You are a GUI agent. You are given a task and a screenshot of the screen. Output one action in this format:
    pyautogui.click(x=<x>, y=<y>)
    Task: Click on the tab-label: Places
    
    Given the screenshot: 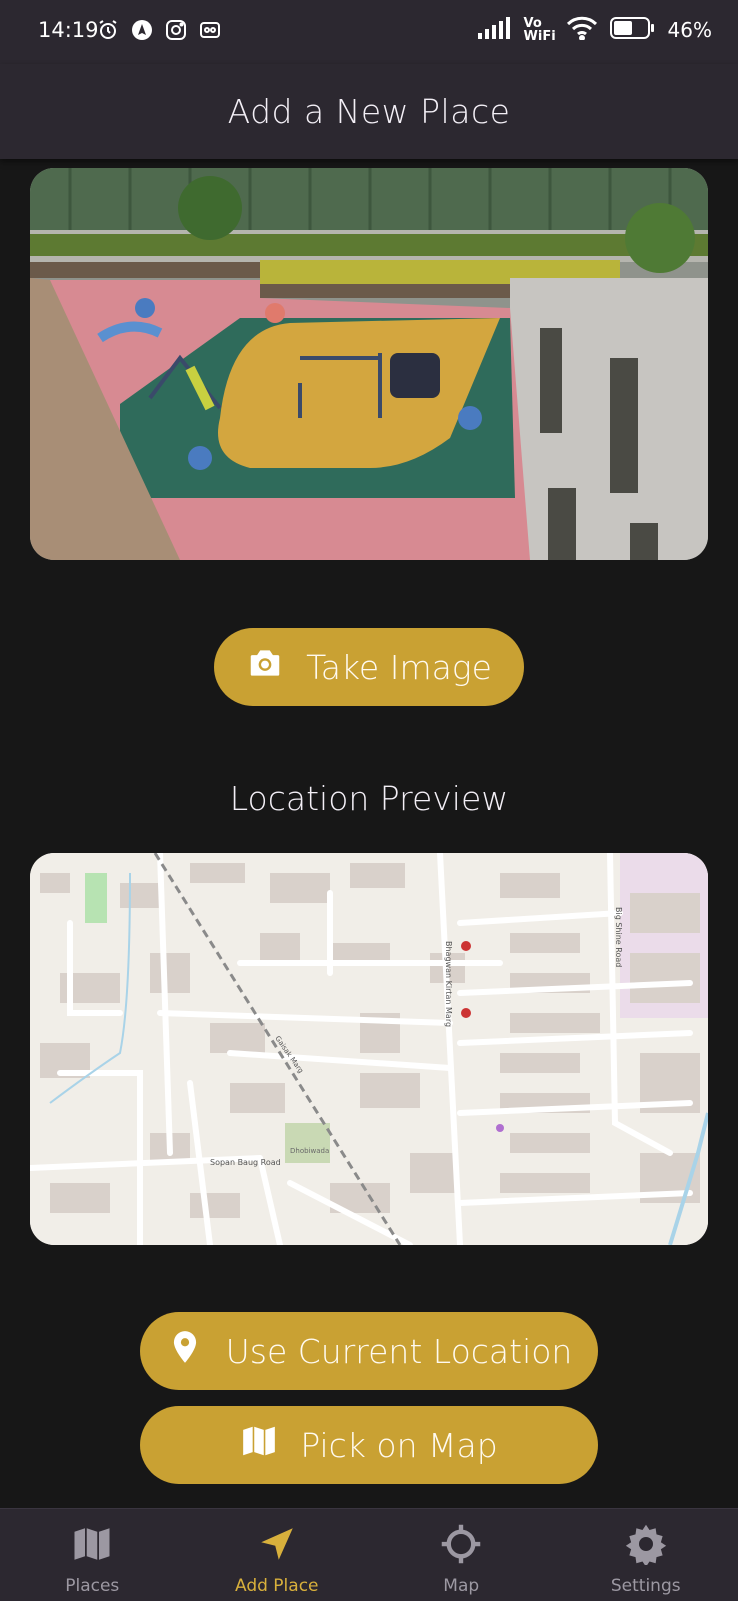 What is the action you would take?
    pyautogui.click(x=92, y=1586)
    